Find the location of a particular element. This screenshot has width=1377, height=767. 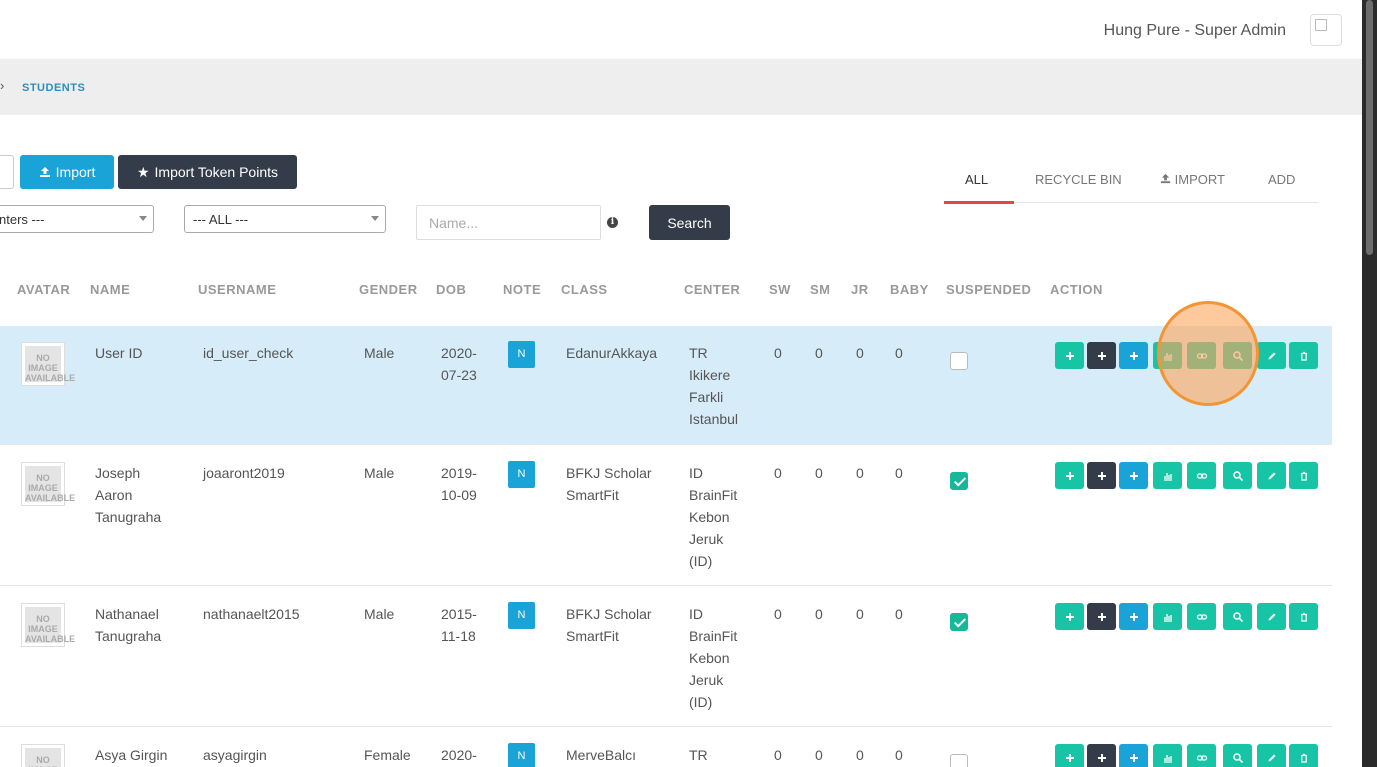

trash-icon is located at coordinates (1303, 617).